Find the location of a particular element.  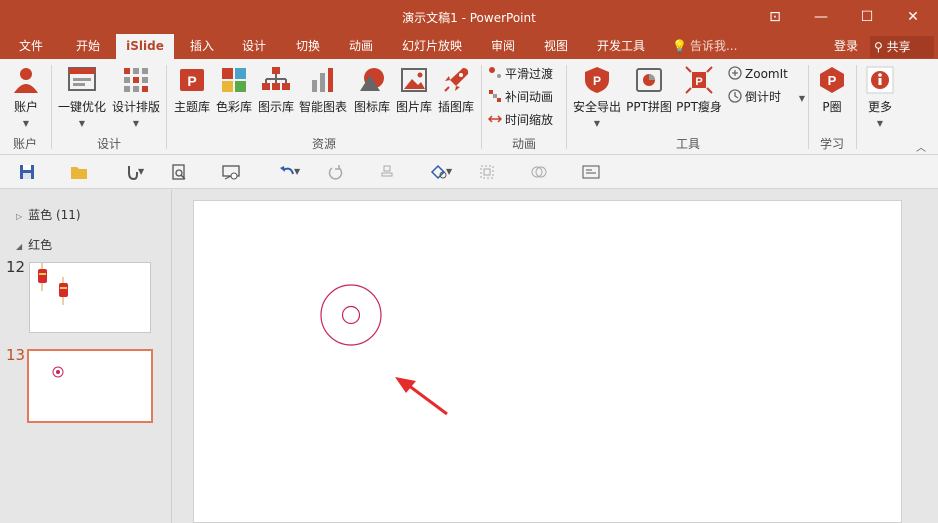

collapse-arrow-icon: ◢ is located at coordinates (19, 246).